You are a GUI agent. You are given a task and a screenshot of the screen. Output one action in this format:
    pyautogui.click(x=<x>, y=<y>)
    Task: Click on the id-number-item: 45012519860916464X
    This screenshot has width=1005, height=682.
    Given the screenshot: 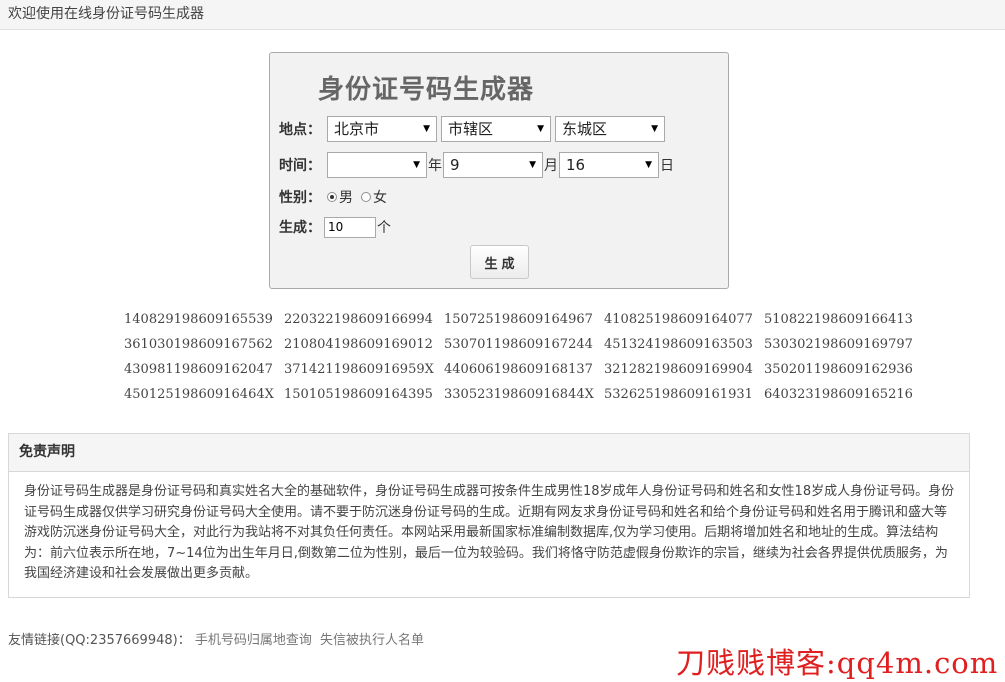 What is the action you would take?
    pyautogui.click(x=199, y=394)
    